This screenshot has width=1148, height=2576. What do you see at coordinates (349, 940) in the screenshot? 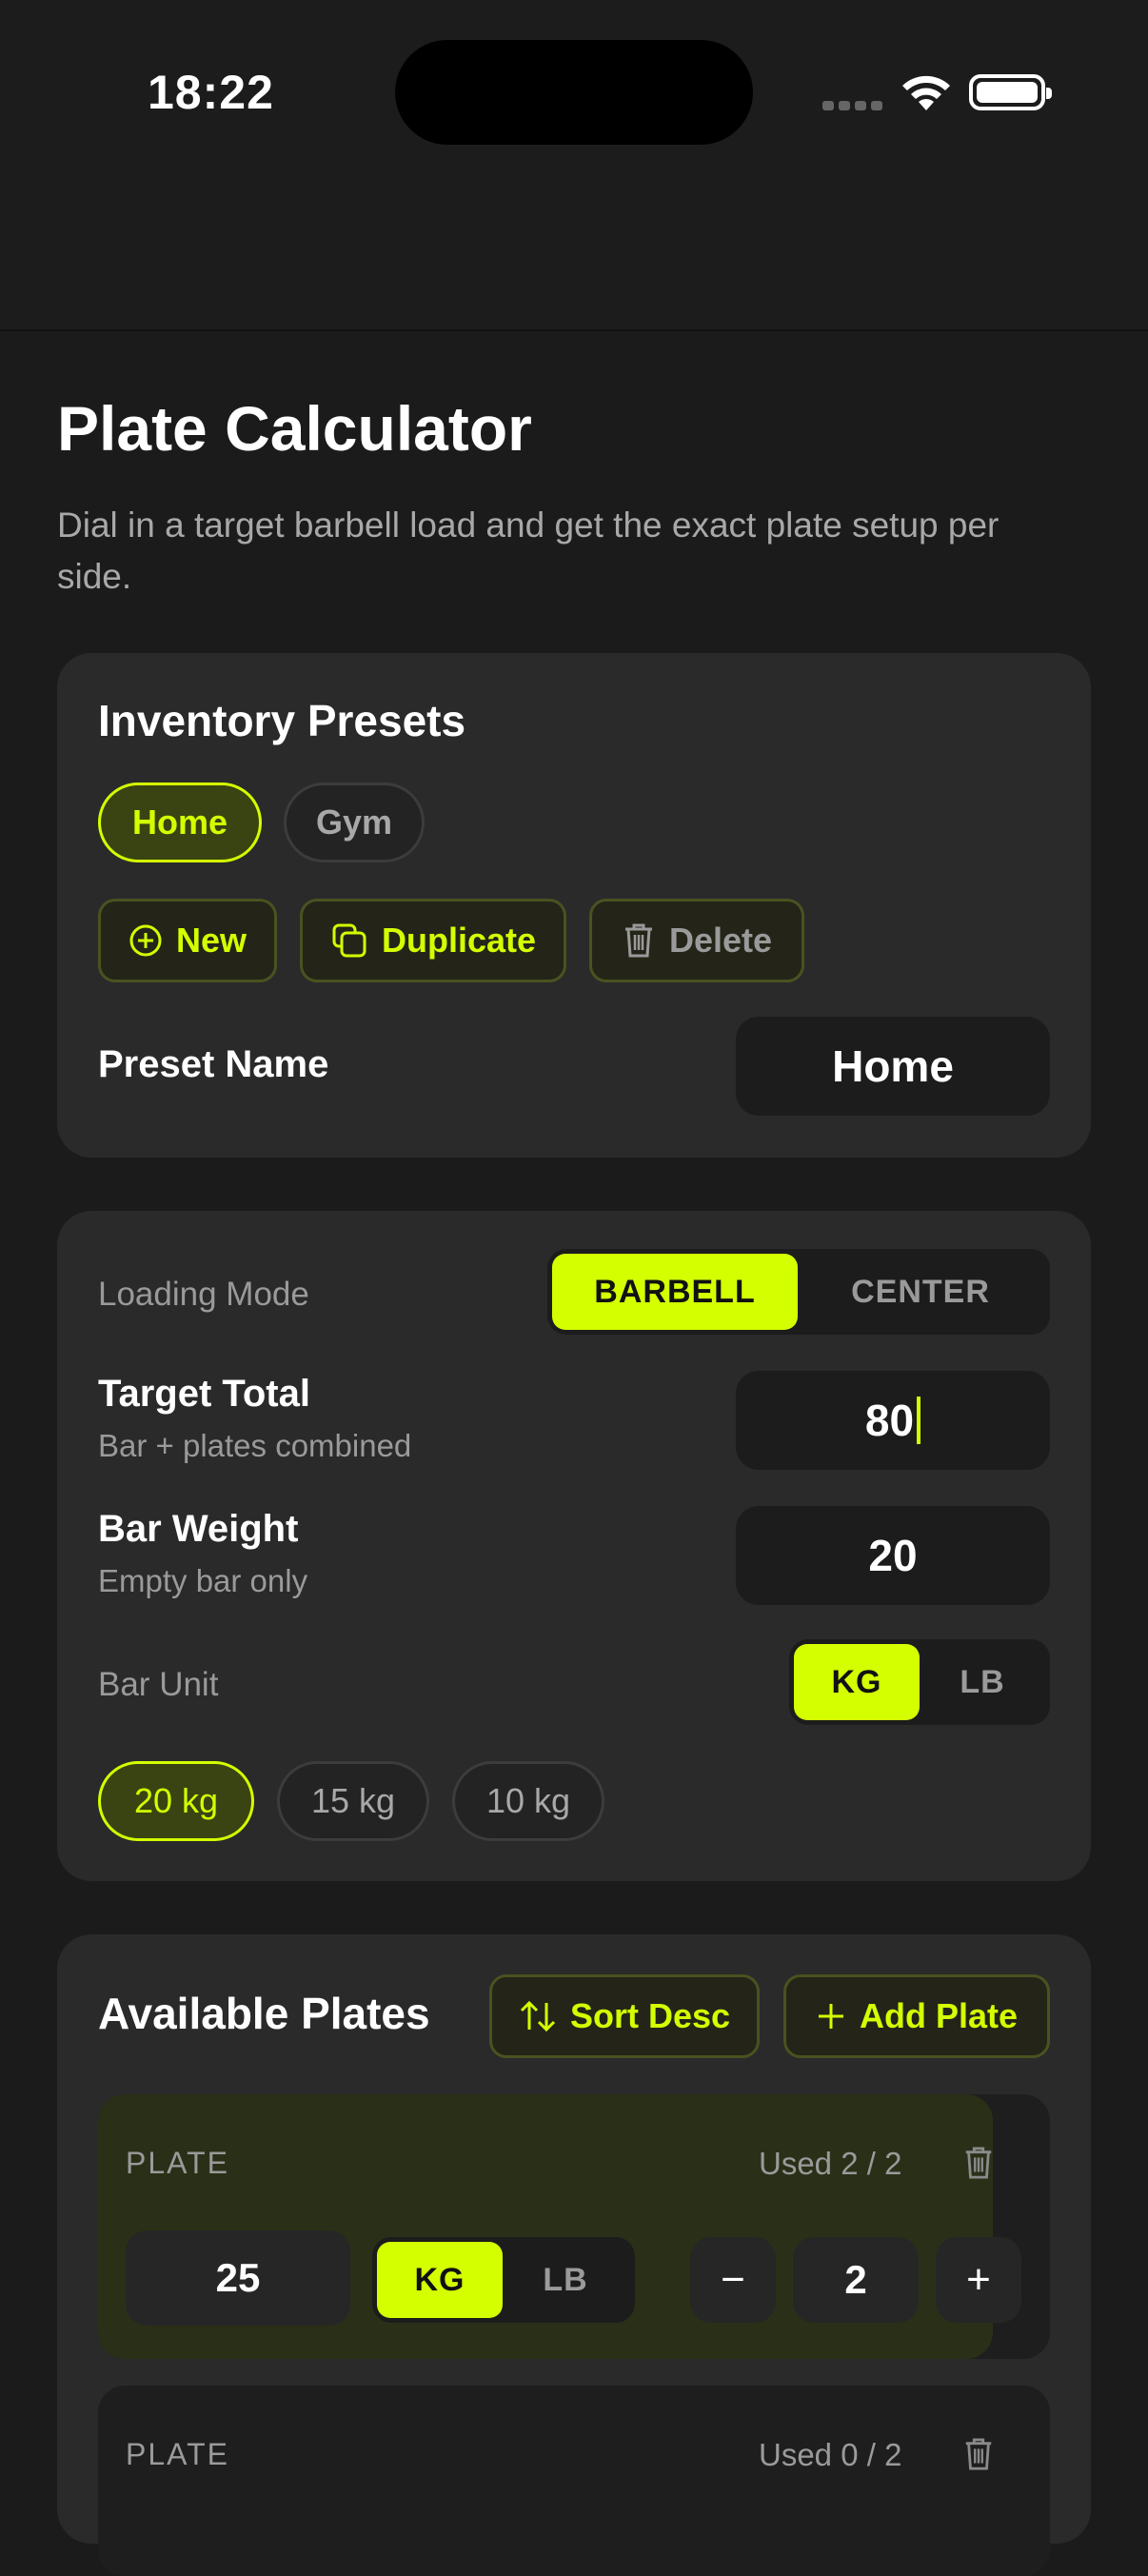
I see `duplicate-icon` at bounding box center [349, 940].